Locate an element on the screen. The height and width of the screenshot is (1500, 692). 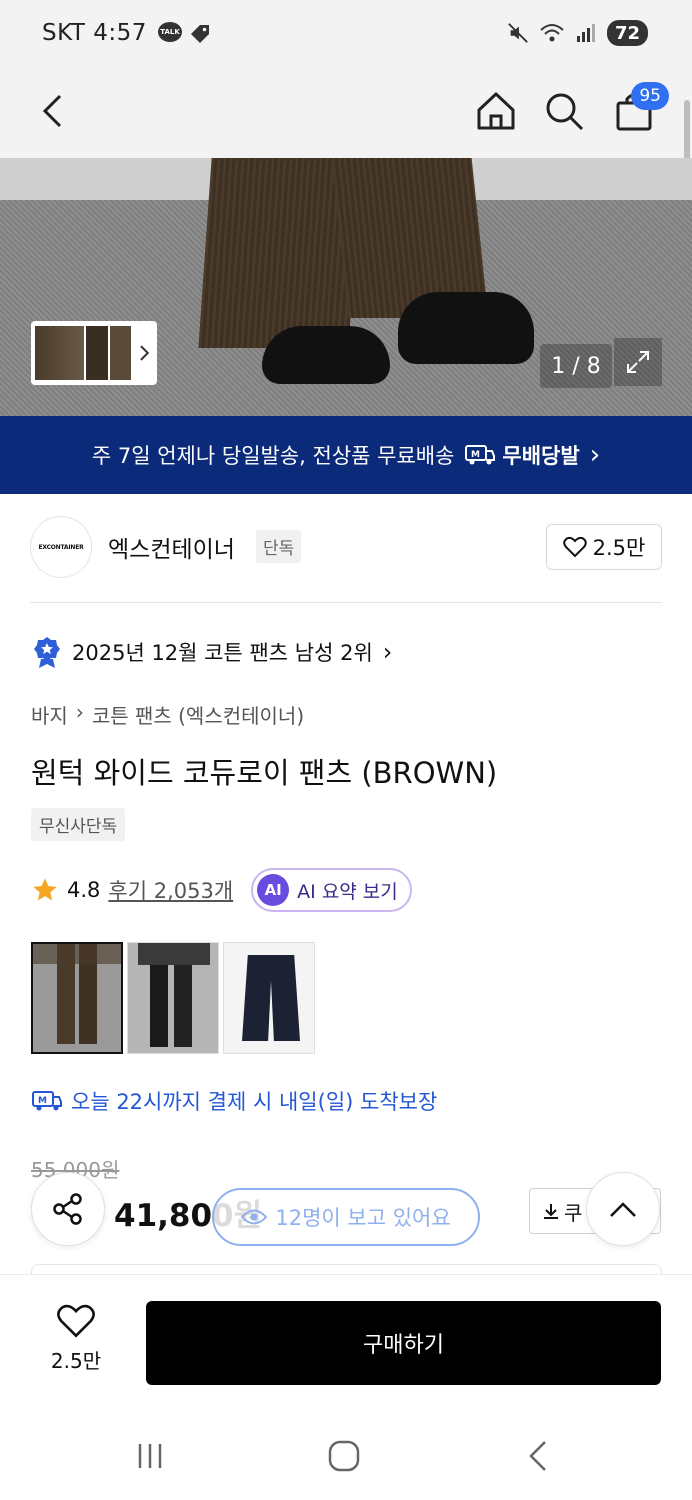
battery-indicator: 72 is located at coordinates (627, 33).